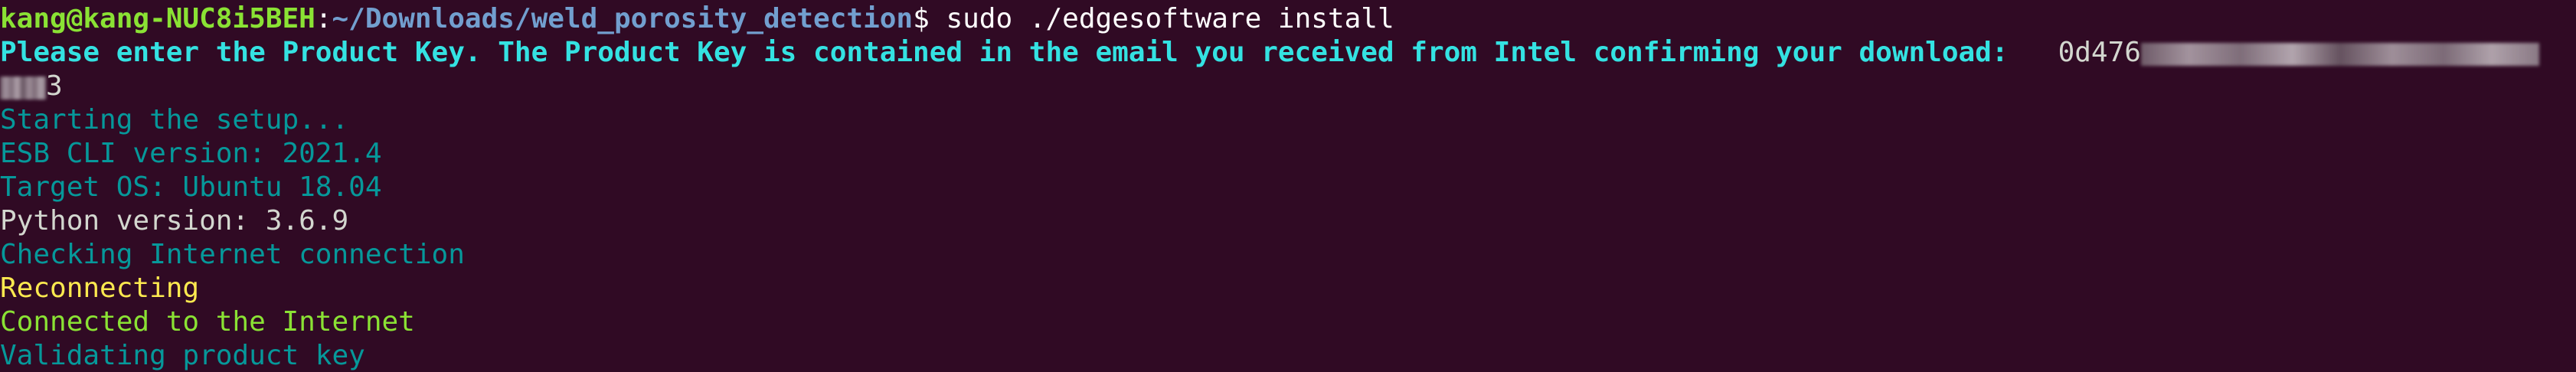  I want to click on product-key-start: 0d476, so click(2083, 52).